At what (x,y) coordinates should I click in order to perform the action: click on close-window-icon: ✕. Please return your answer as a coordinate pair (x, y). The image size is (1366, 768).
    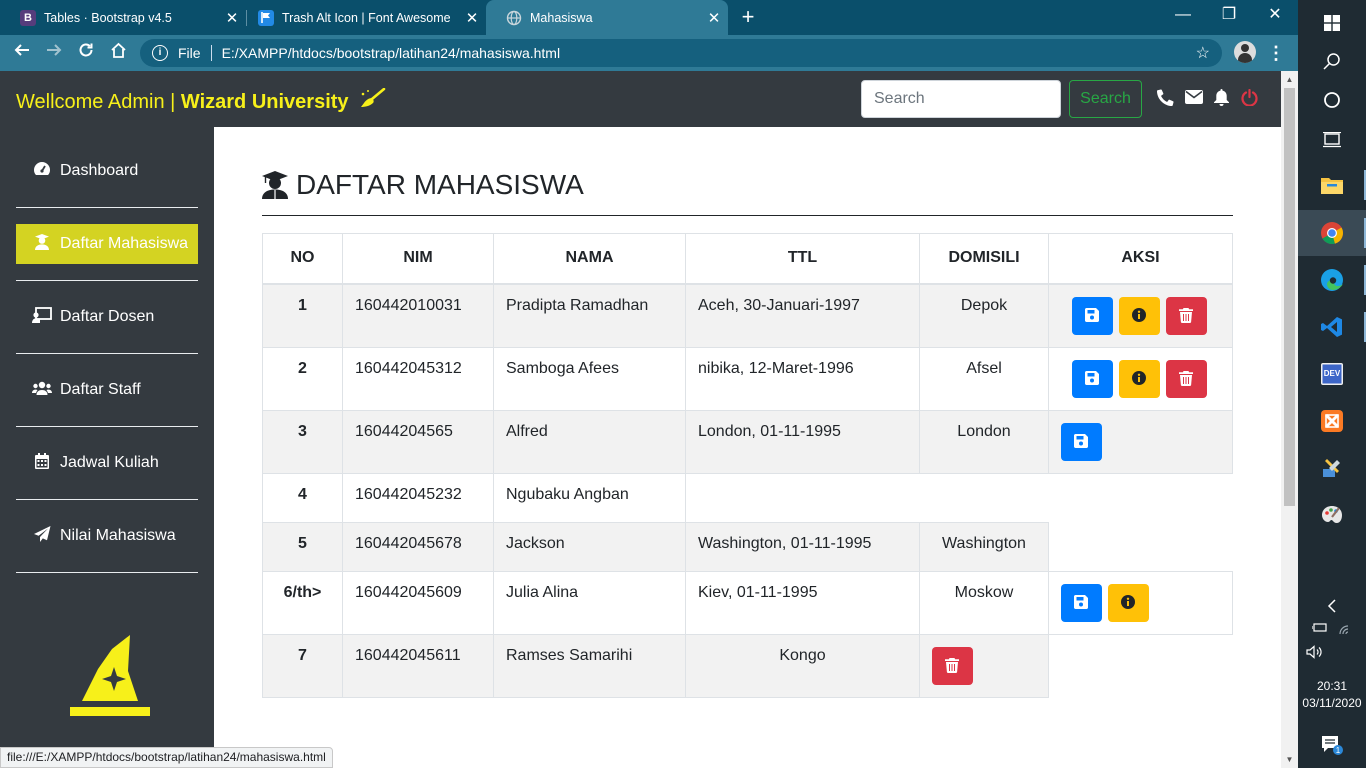
    Looking at the image, I should click on (1275, 16).